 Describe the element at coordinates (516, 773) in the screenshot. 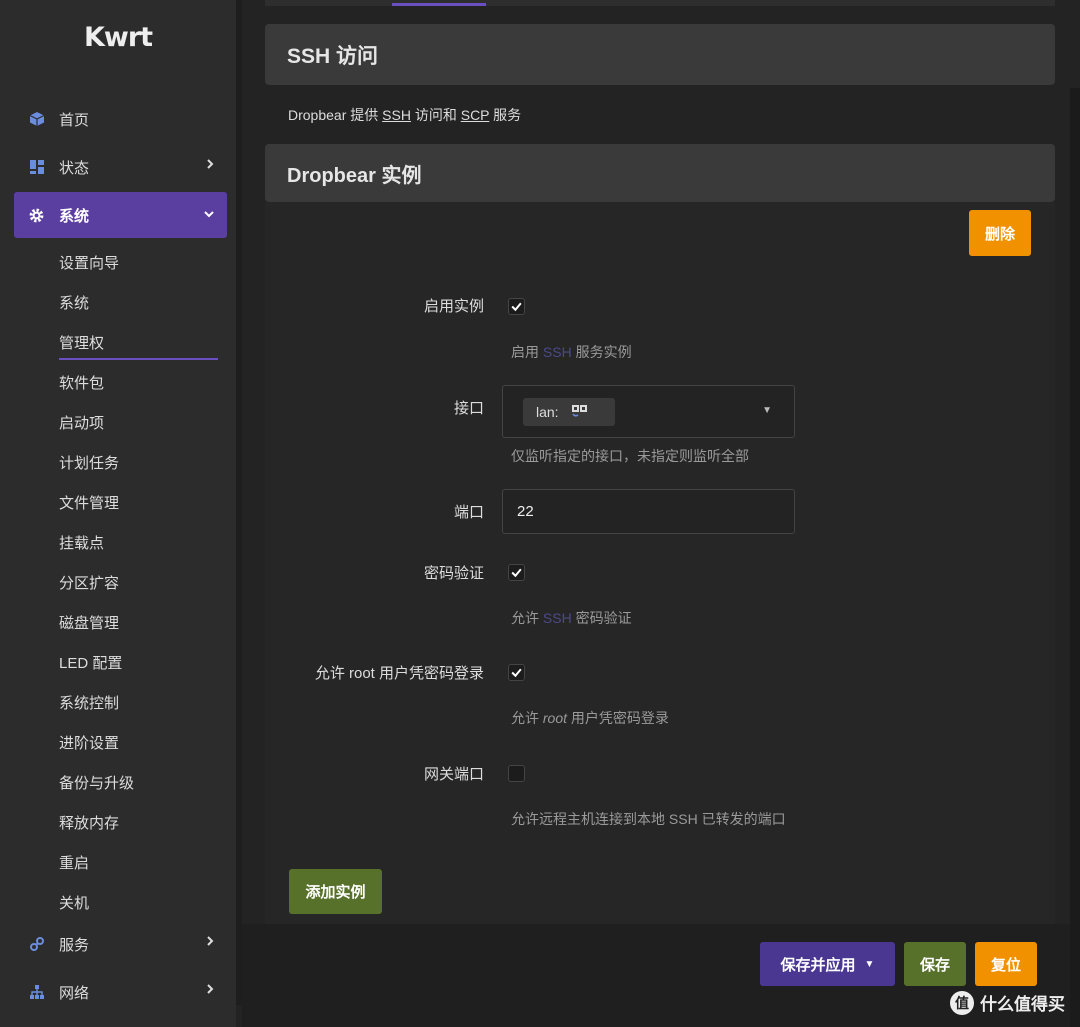

I see `gateway-ports-checkbox` at that location.